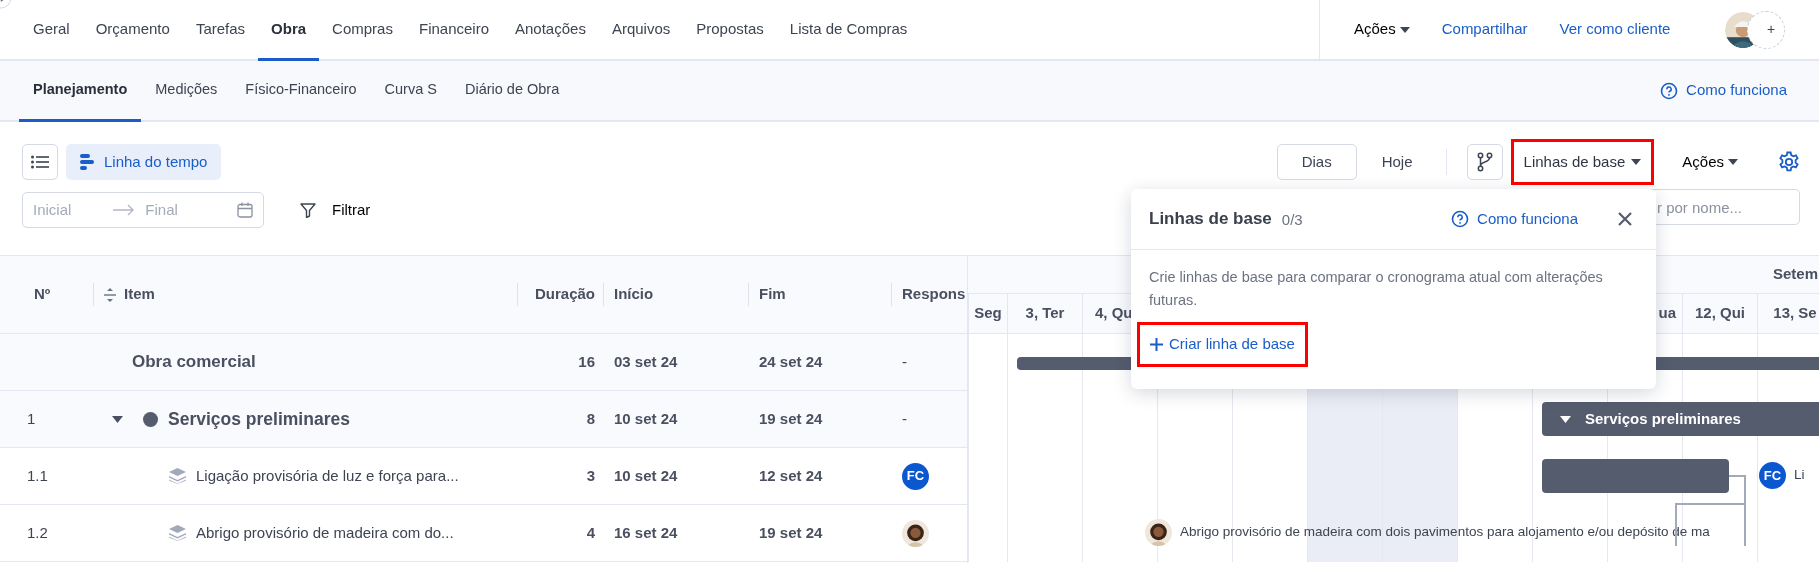 This screenshot has height=564, width=1819. What do you see at coordinates (37, 475) in the screenshot?
I see `row-number: 1.1` at bounding box center [37, 475].